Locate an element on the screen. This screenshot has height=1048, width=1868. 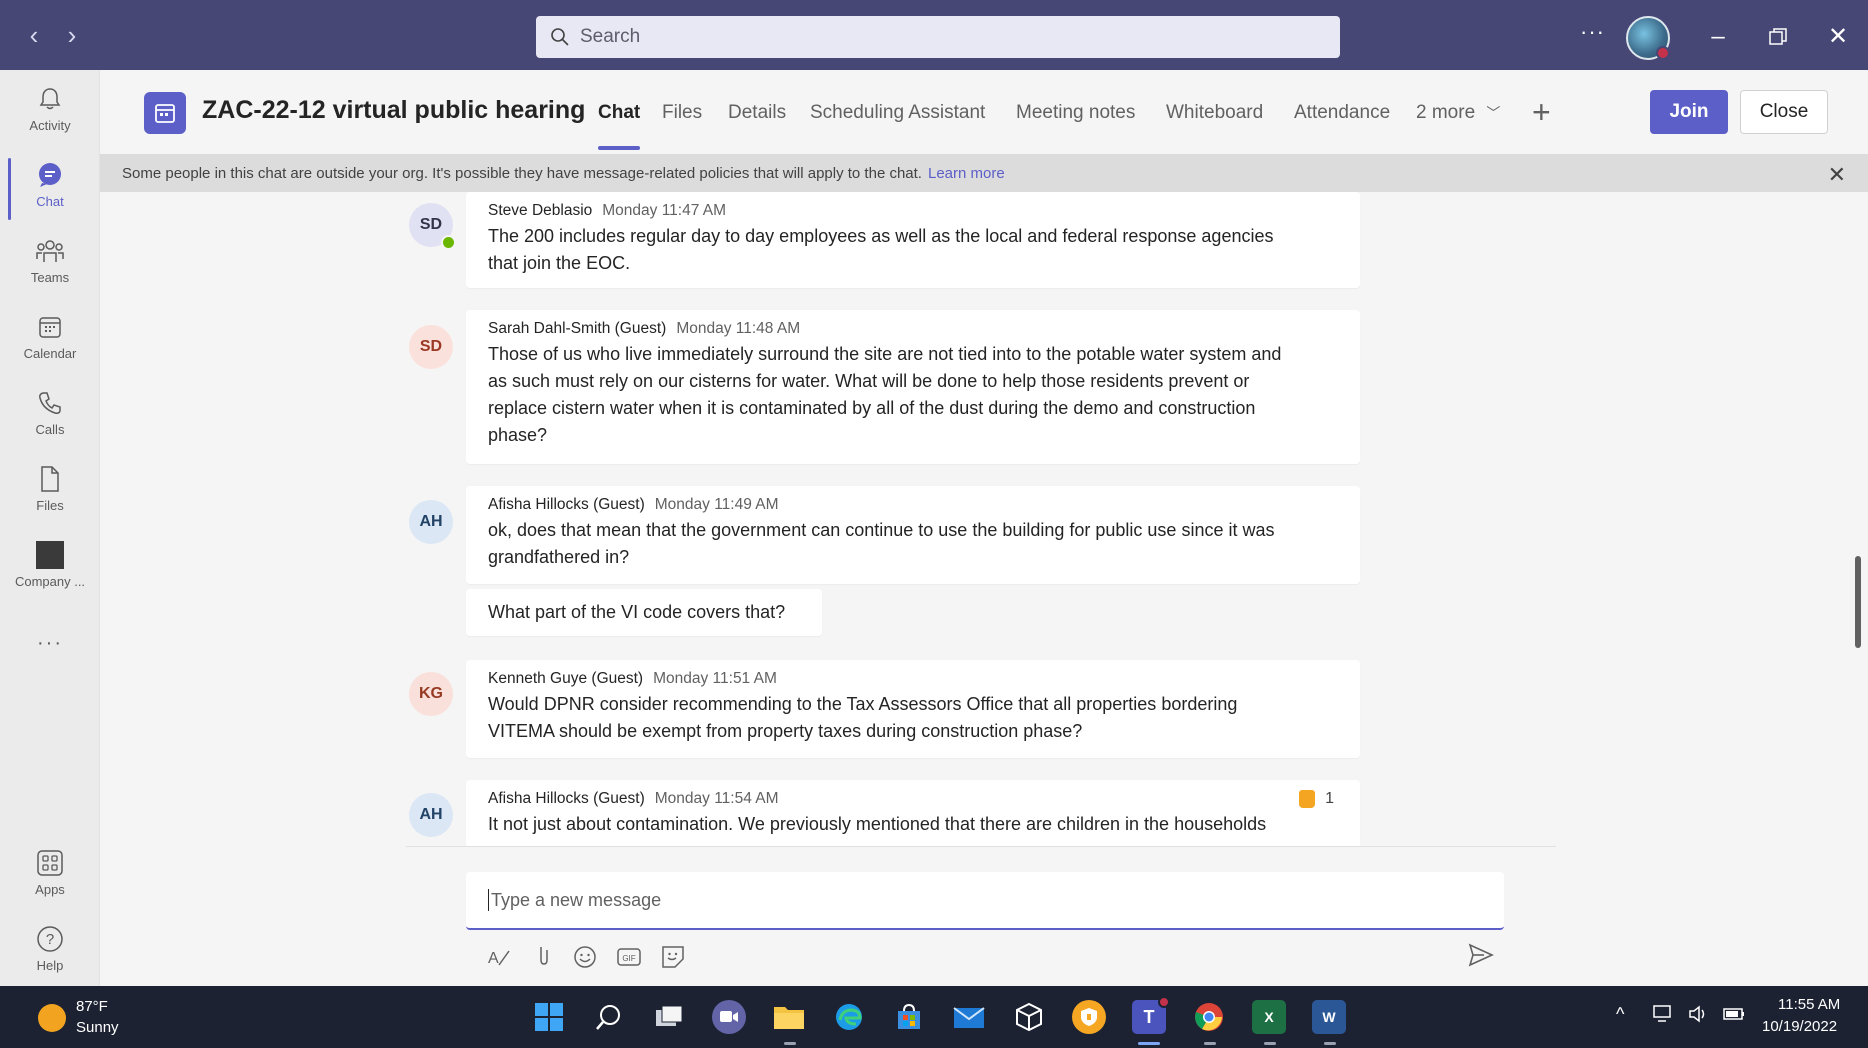
chevron-down-icon: ﹀ is located at coordinates (1493, 113).